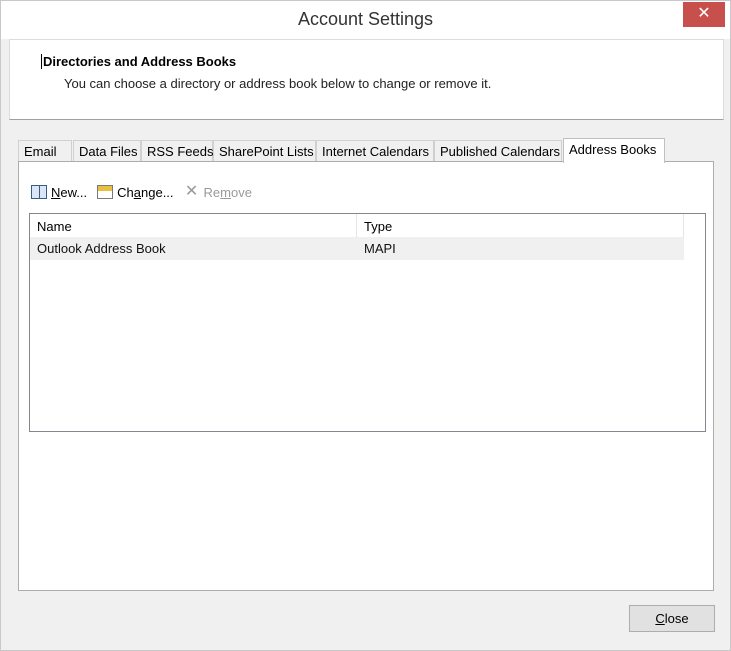 The height and width of the screenshot is (651, 731). I want to click on toolbar: New... Ch a nge... ✕ Re m ove, so click(146, 192).